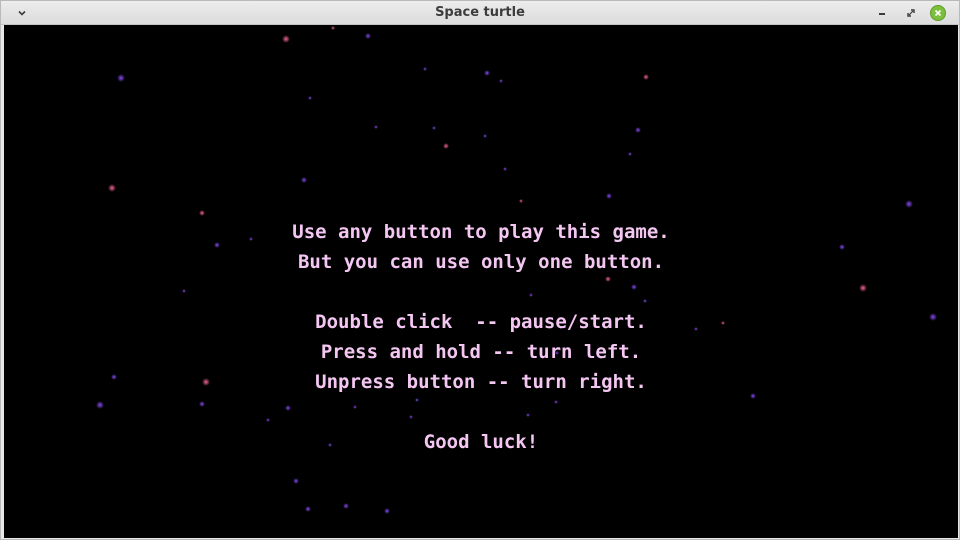 Image resolution: width=960 pixels, height=540 pixels. What do you see at coordinates (481, 232) in the screenshot?
I see `instruction-line: Use any button to play this game.` at bounding box center [481, 232].